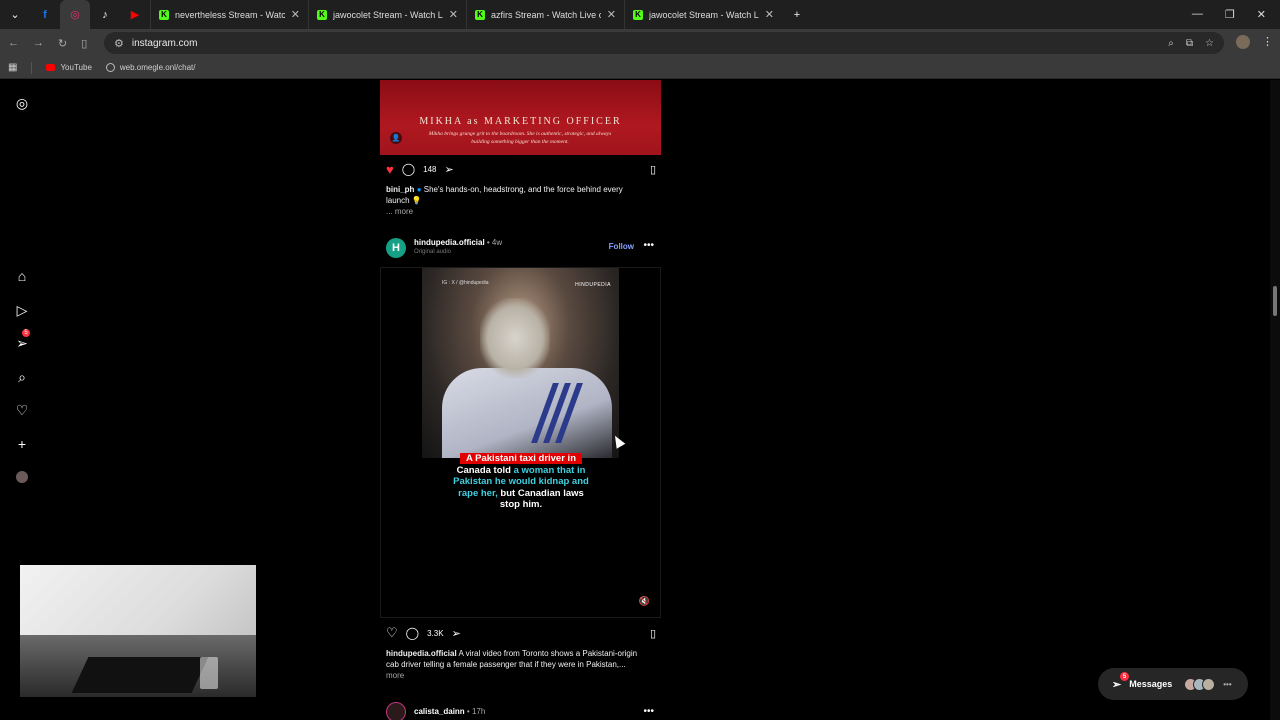 This screenshot has width=1280, height=720. I want to click on create-icon: +, so click(22, 444).